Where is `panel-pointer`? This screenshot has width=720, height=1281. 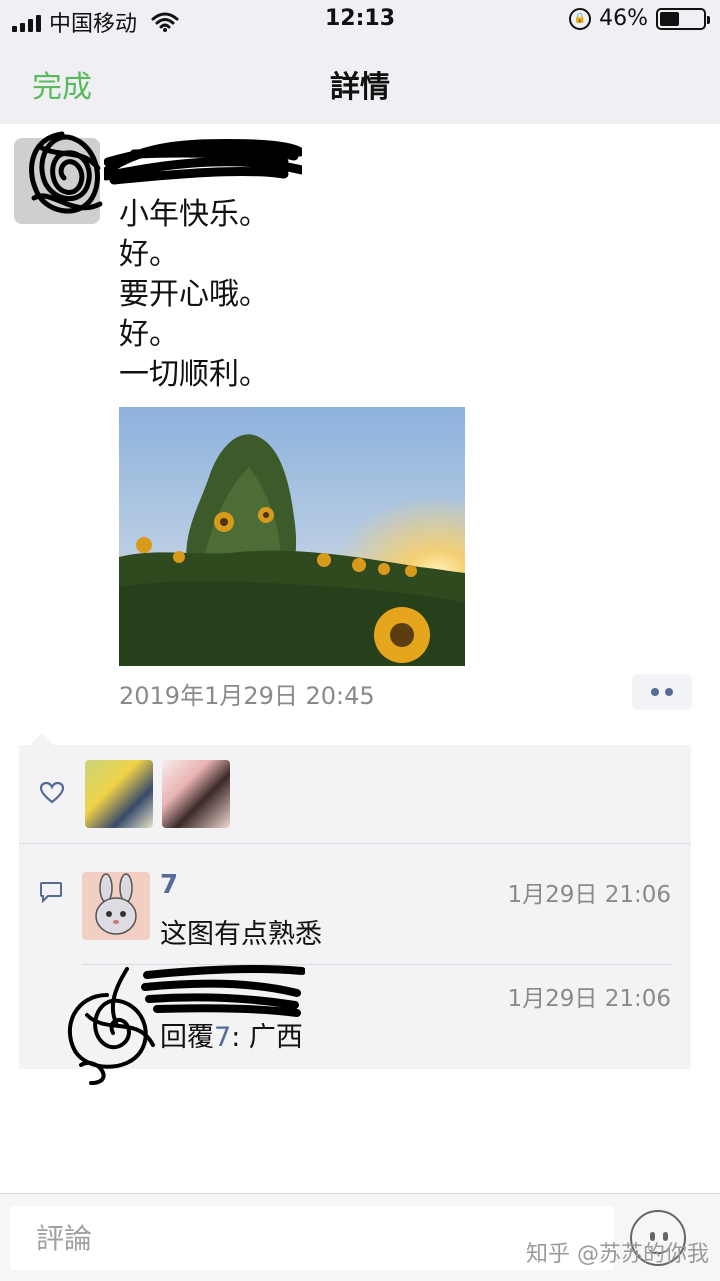
panel-pointer is located at coordinates (42, 739).